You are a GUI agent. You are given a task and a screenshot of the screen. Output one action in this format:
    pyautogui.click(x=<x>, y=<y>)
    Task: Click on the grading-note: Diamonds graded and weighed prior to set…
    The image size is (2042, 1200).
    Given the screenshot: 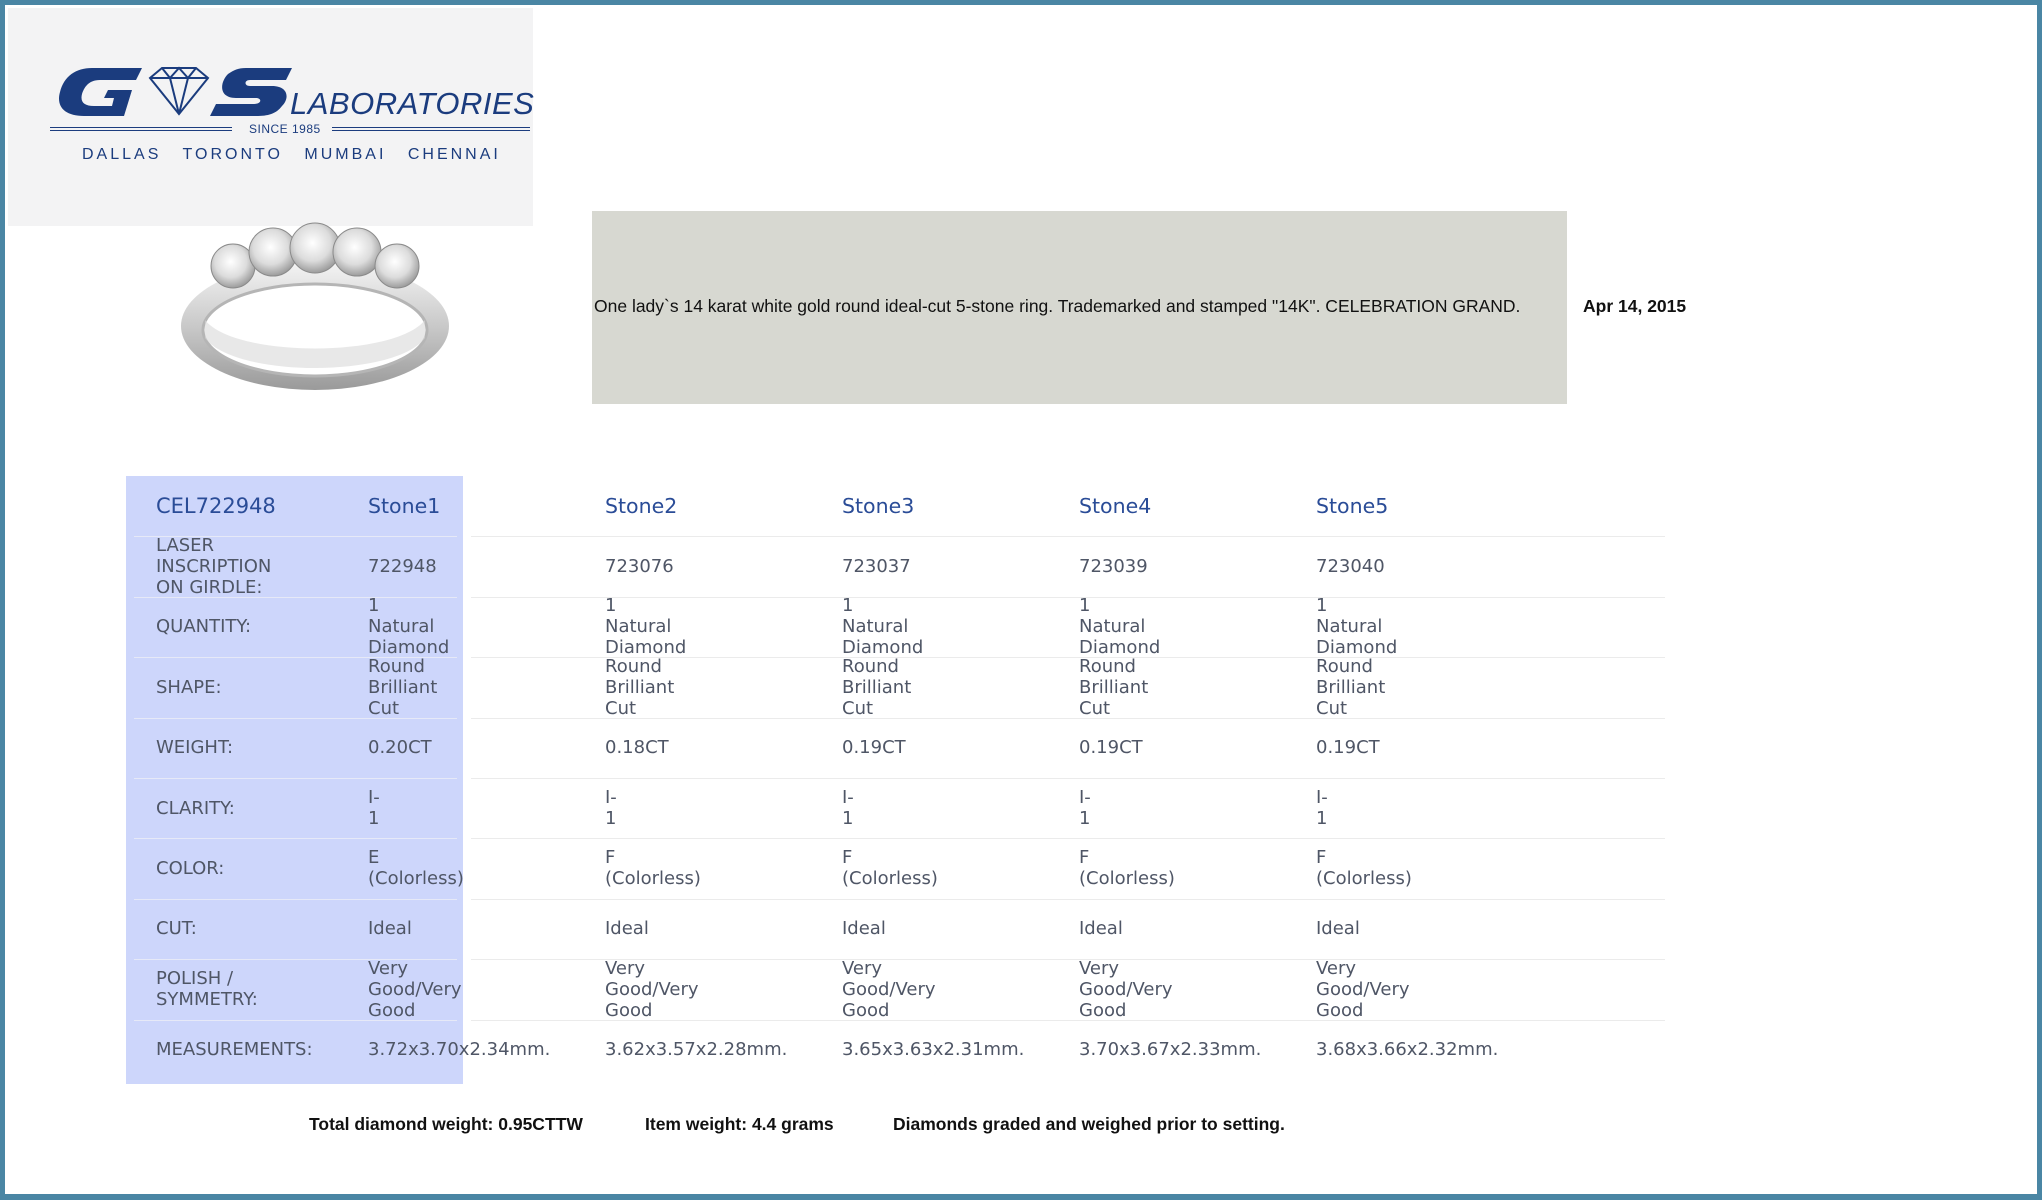 What is the action you would take?
    pyautogui.click(x=1089, y=1124)
    